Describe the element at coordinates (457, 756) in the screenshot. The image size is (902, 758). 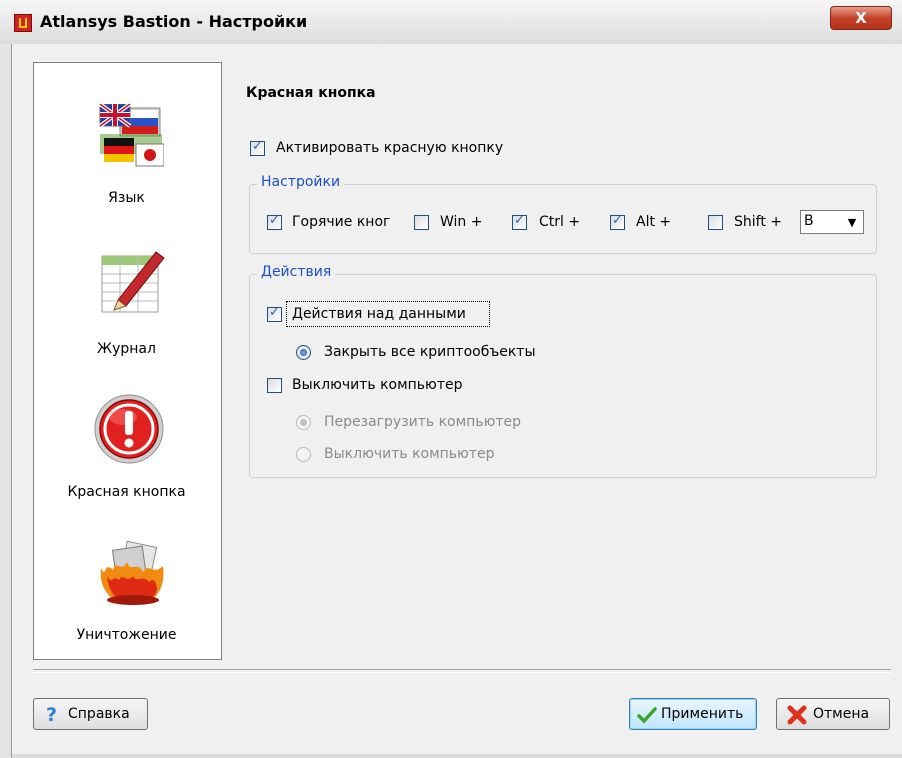
I see `window-frame-bottom` at that location.